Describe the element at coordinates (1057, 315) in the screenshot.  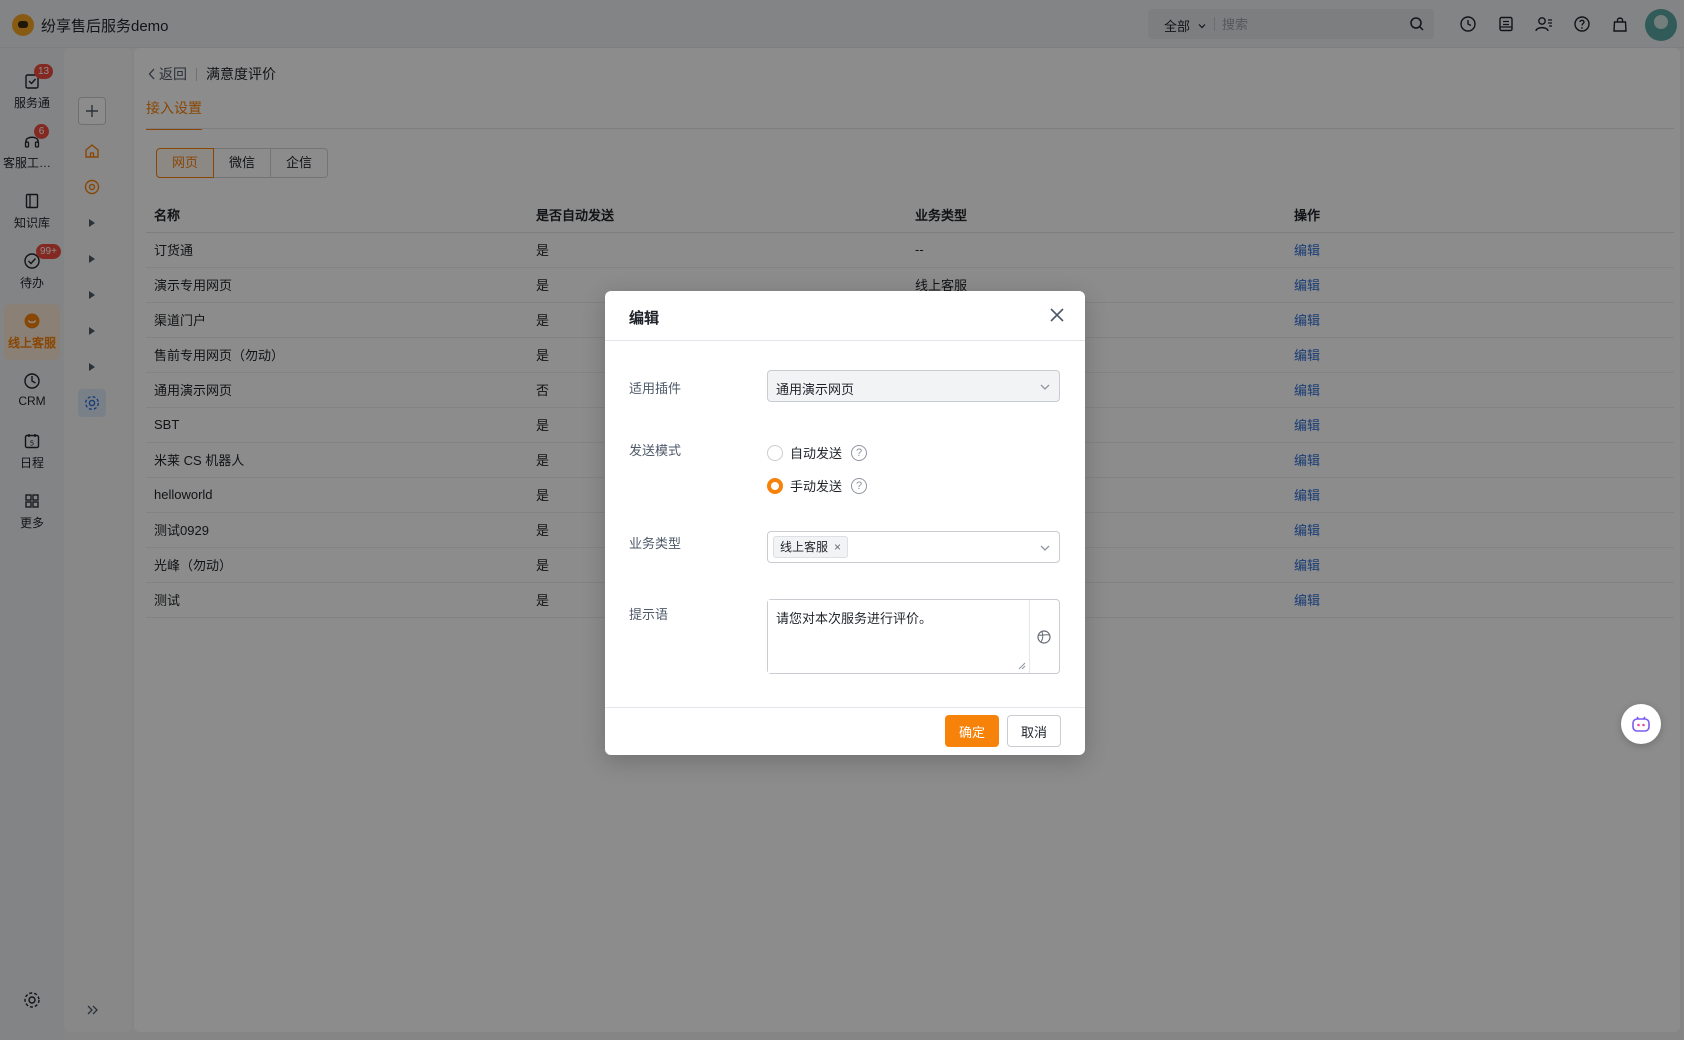
I see `close-icon` at that location.